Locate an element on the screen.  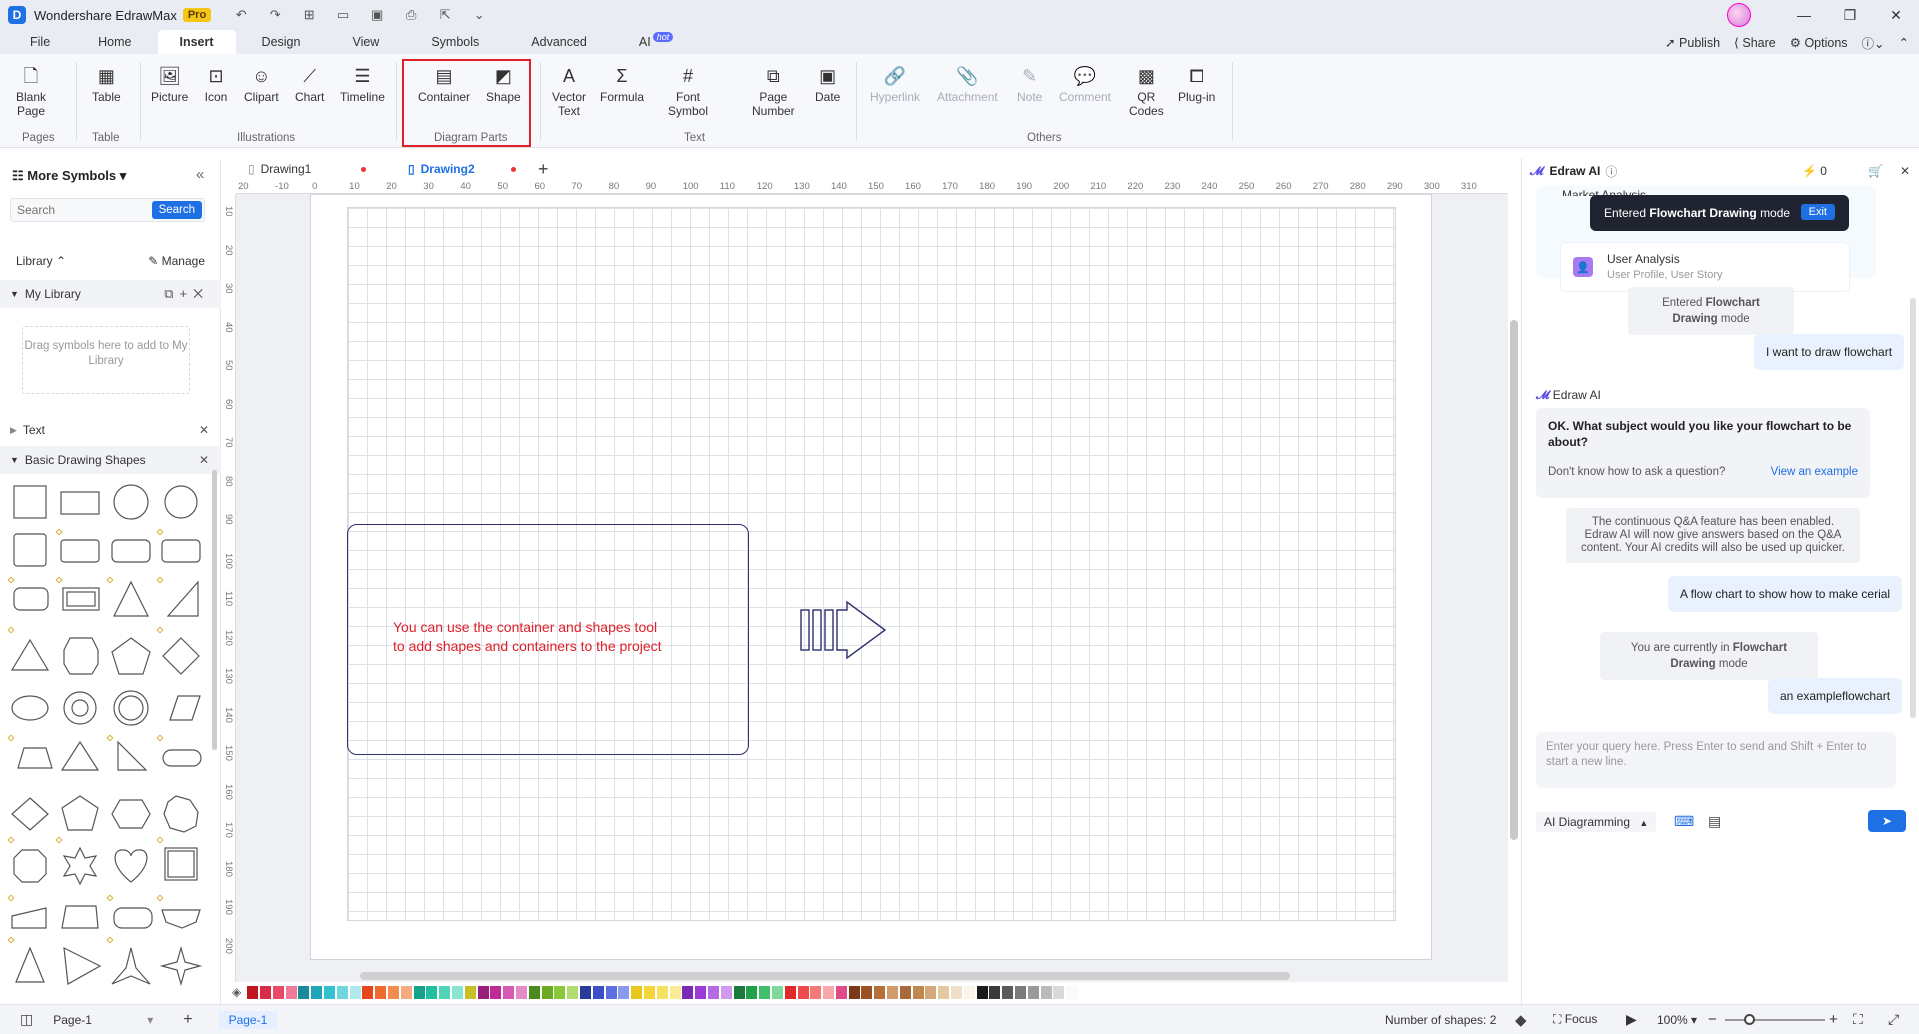
focus-button: ⛶ Focus is located at coordinates (1575, 1019).